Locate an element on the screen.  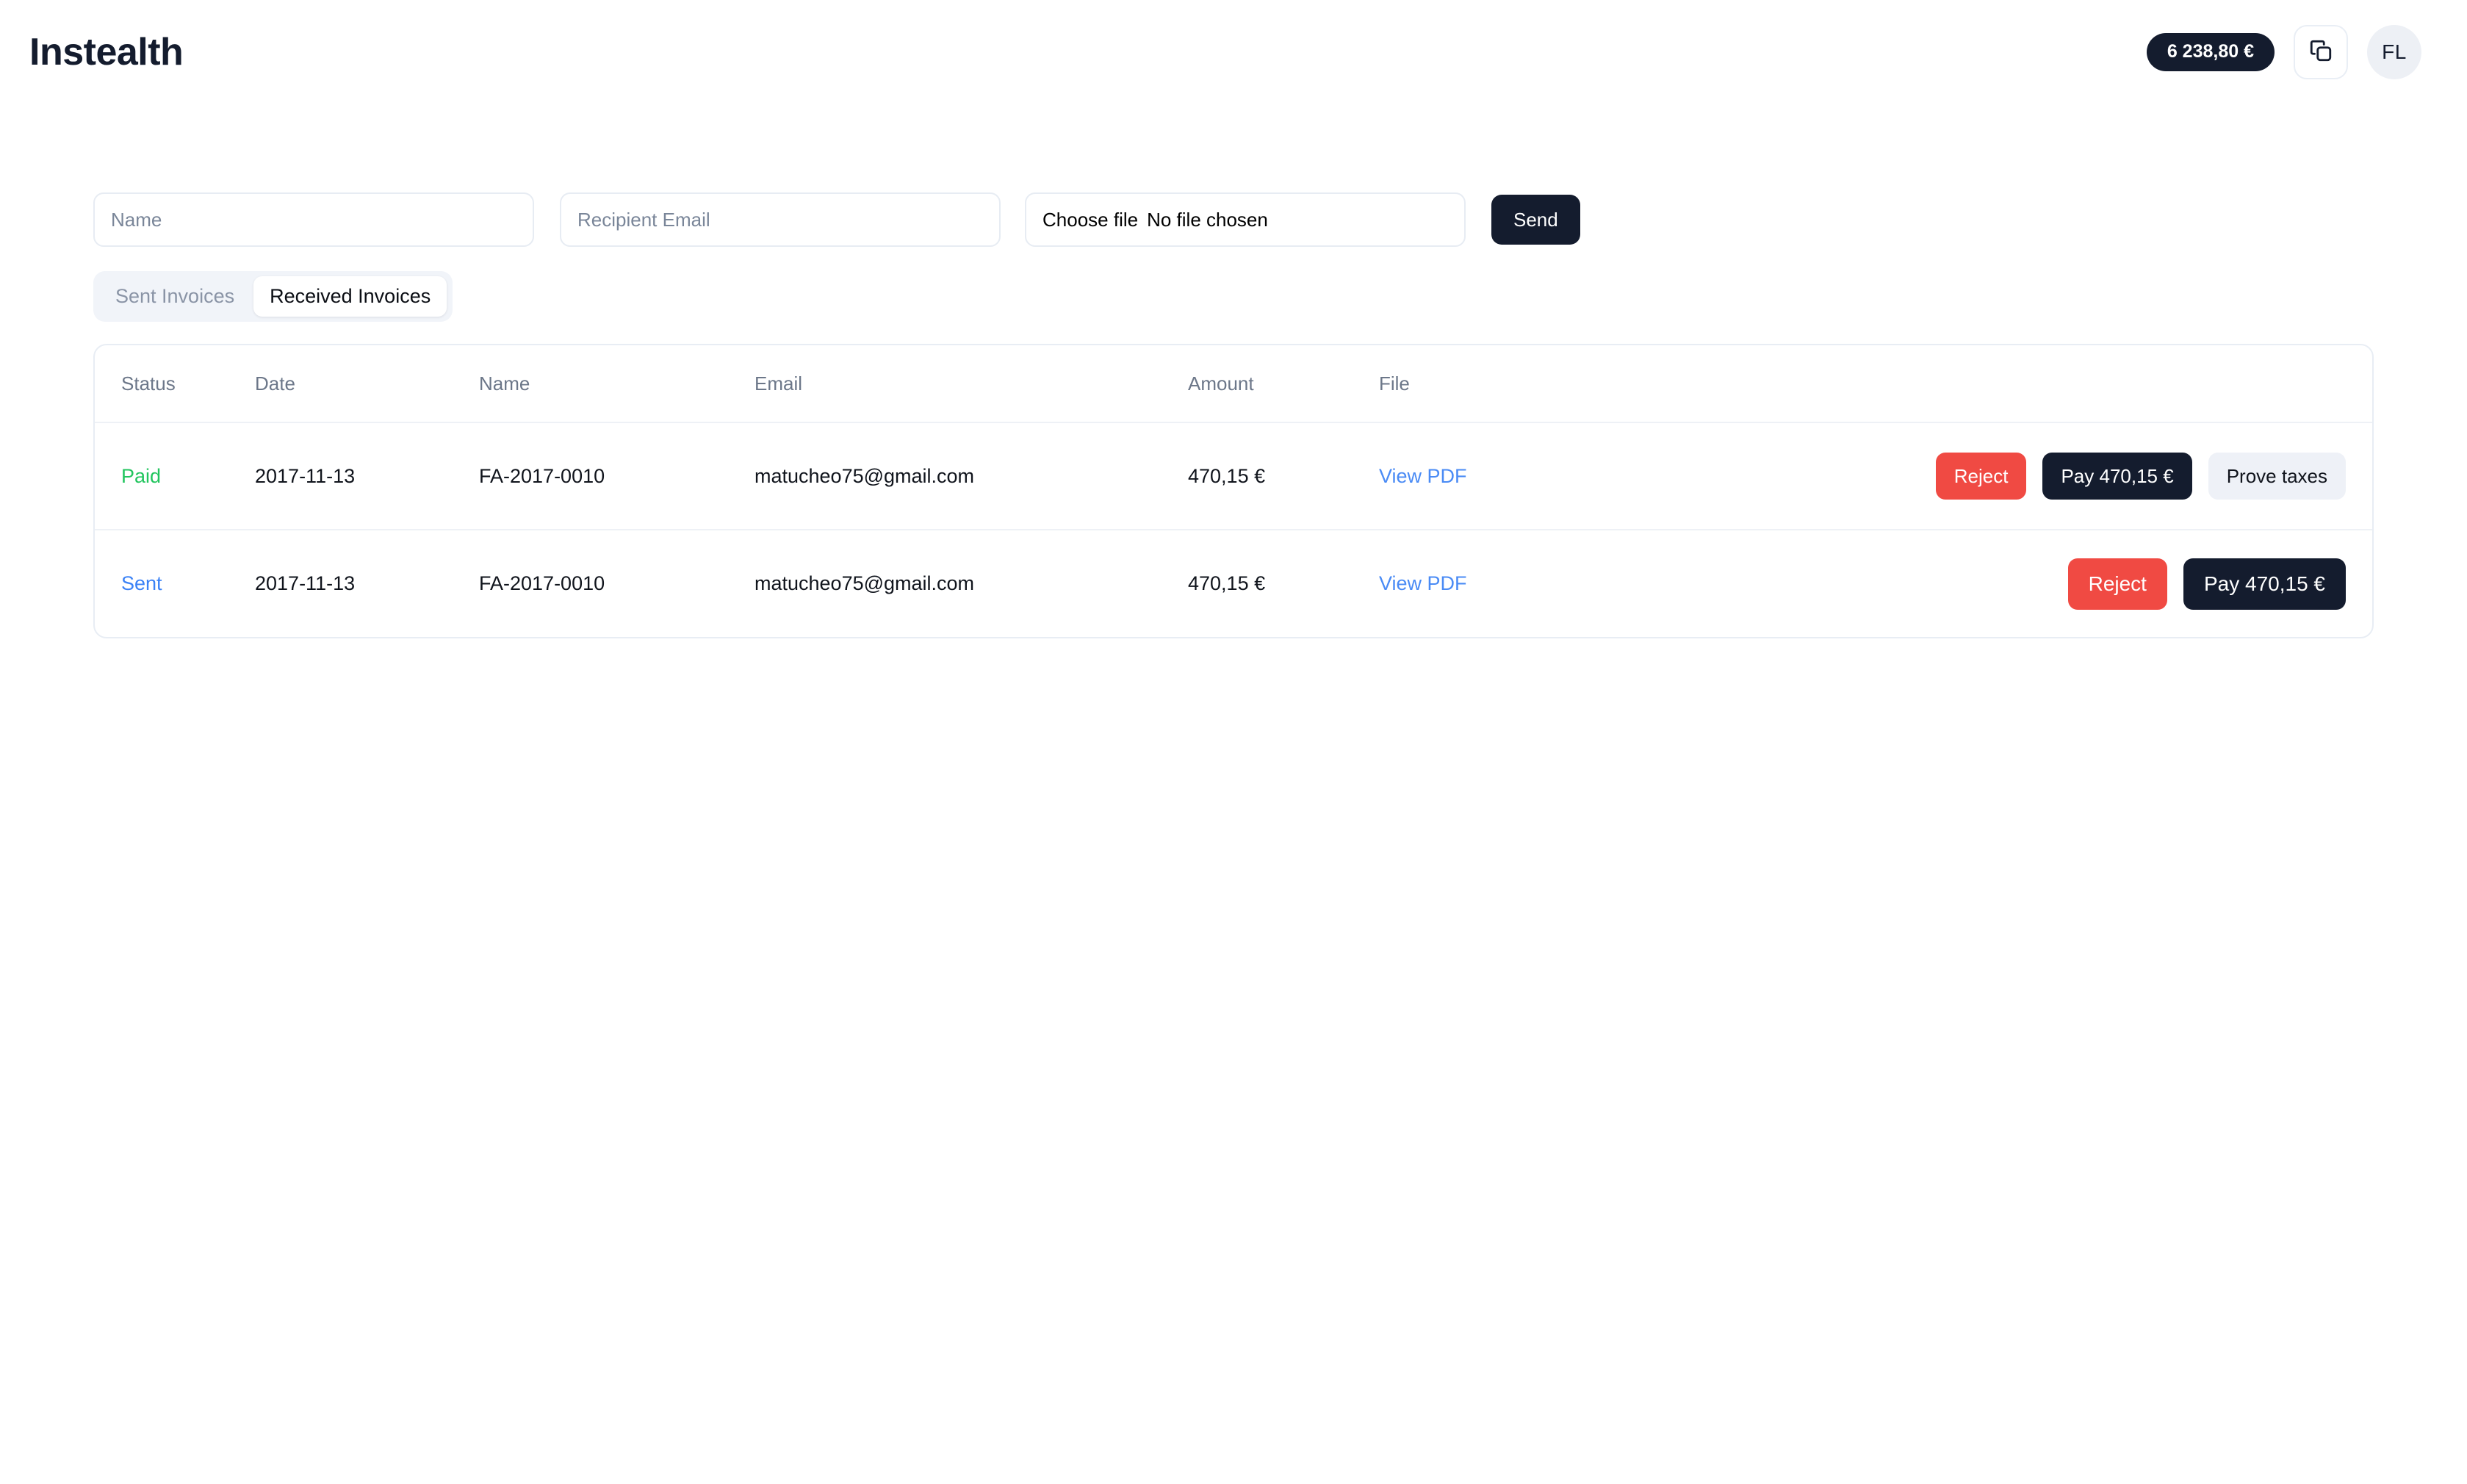
balance-badge: 6 238,80 € is located at coordinates (2210, 52).